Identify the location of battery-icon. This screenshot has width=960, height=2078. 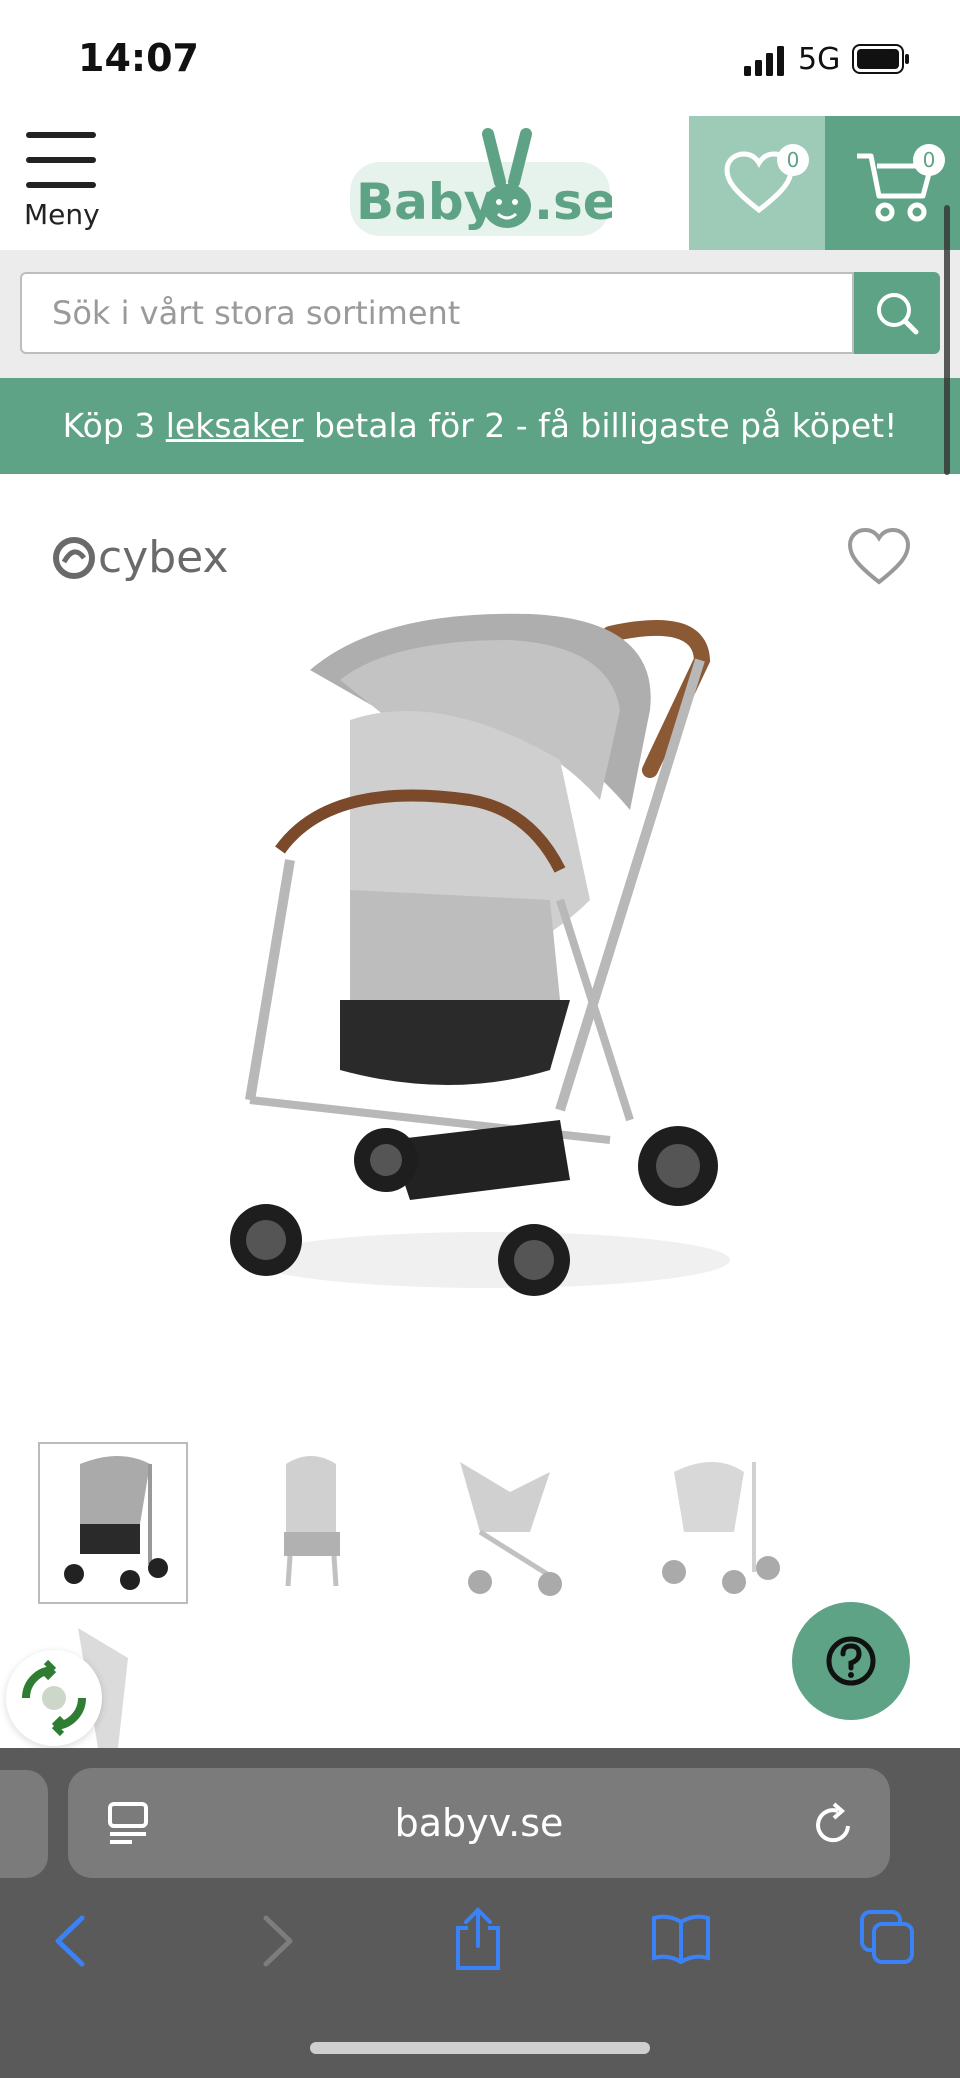
(880, 59).